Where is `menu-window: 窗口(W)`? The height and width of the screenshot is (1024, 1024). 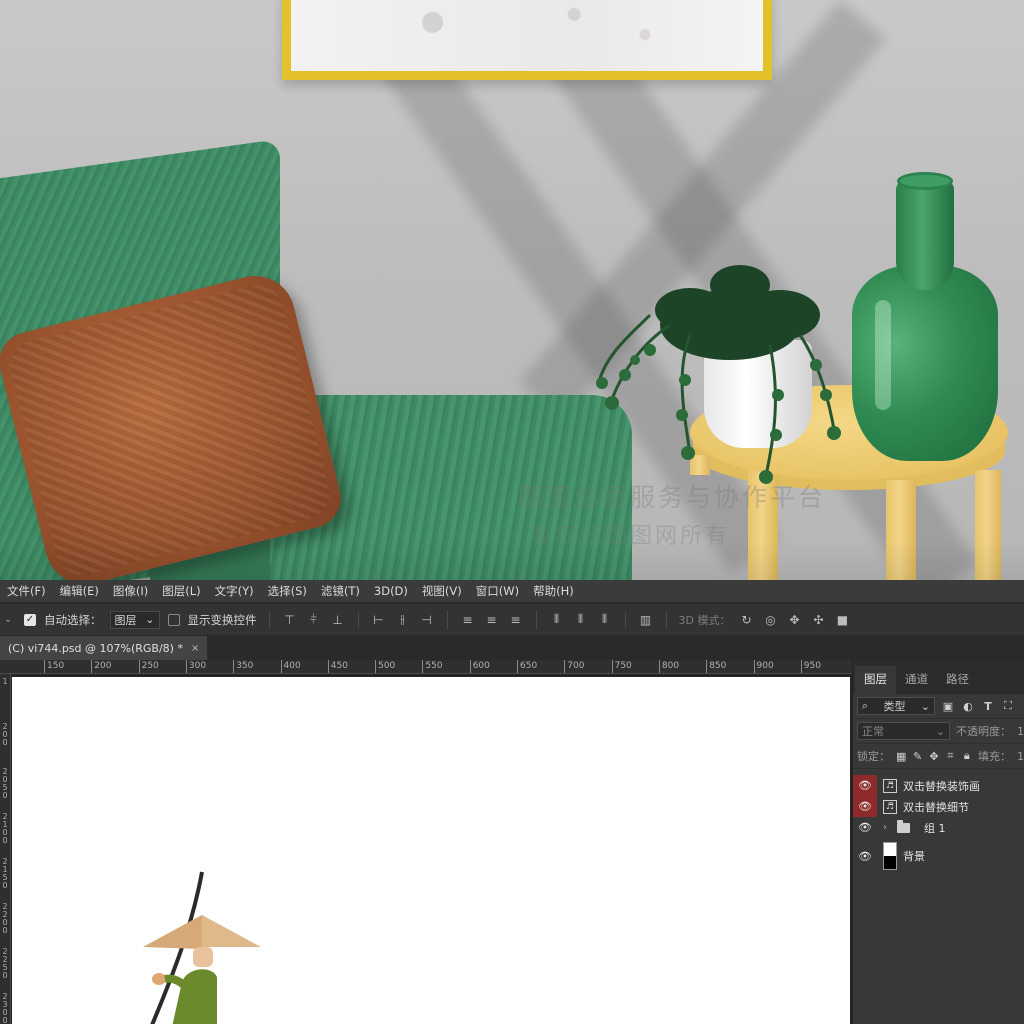
menu-window: 窗口(W) is located at coordinates (497, 591).